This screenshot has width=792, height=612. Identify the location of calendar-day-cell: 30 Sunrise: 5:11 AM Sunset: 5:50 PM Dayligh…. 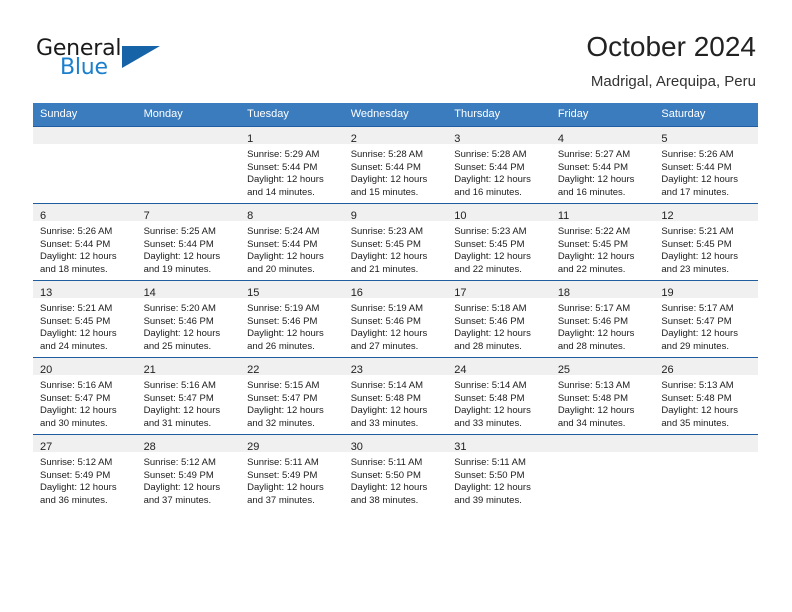
(395, 472).